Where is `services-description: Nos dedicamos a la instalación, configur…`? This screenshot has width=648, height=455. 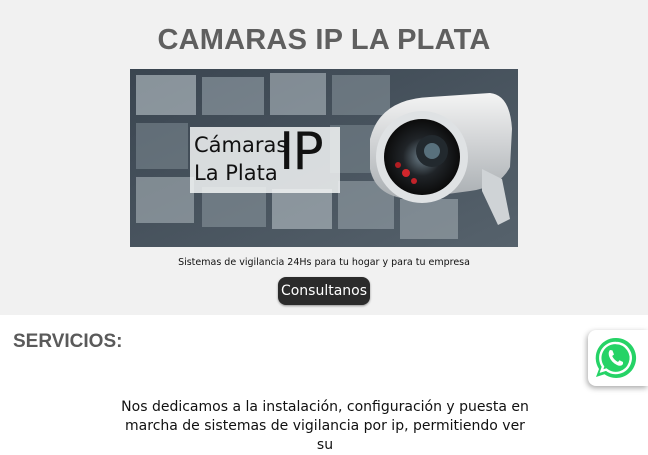
services-description: Nos dedicamos a la instalación, configur… is located at coordinates (325, 426).